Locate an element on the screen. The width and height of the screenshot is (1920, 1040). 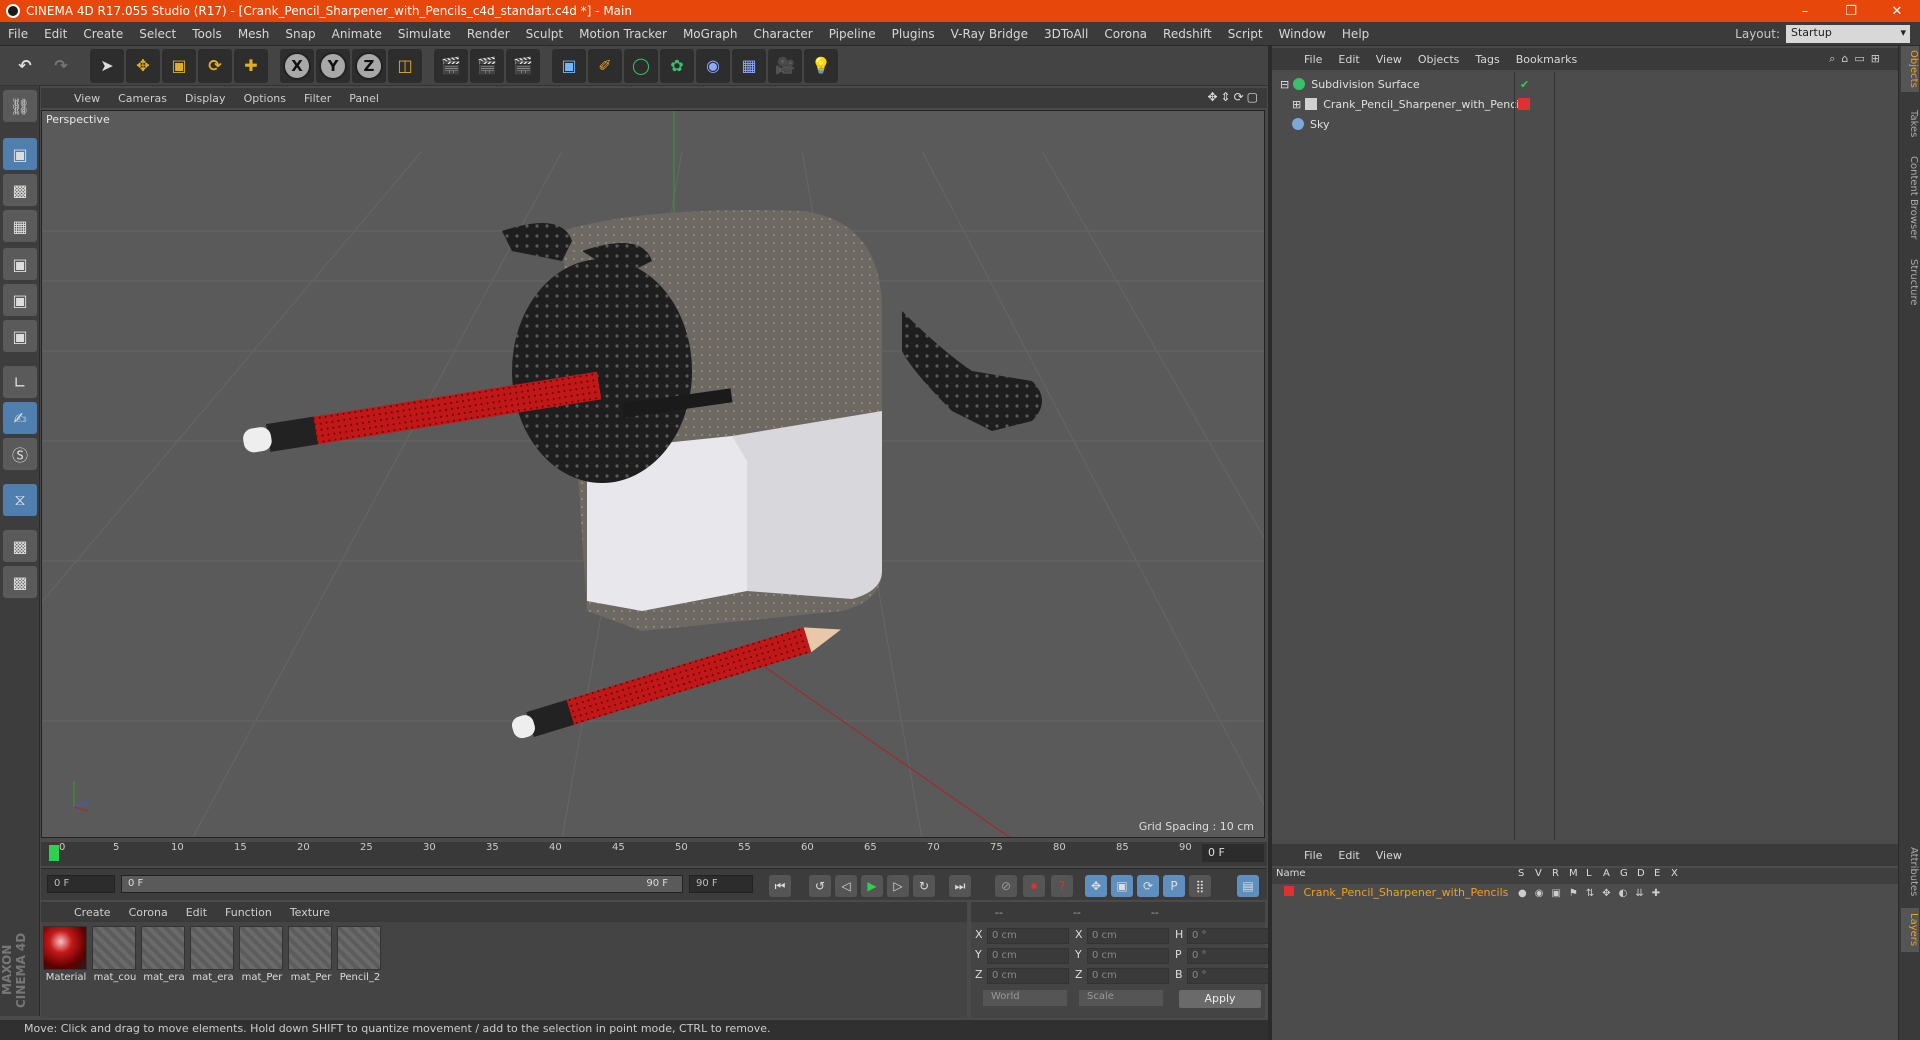
material-swatch: mat_era is located at coordinates (164, 954).